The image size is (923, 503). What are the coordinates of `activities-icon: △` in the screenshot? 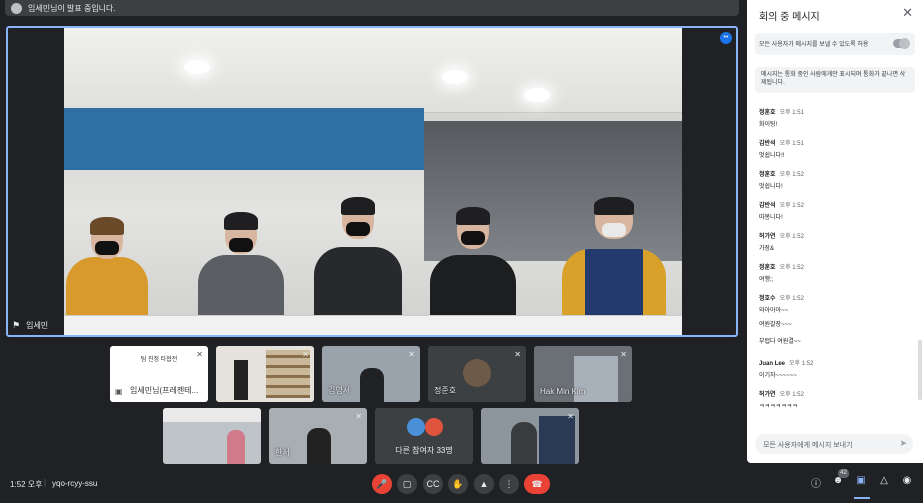 It's located at (884, 484).